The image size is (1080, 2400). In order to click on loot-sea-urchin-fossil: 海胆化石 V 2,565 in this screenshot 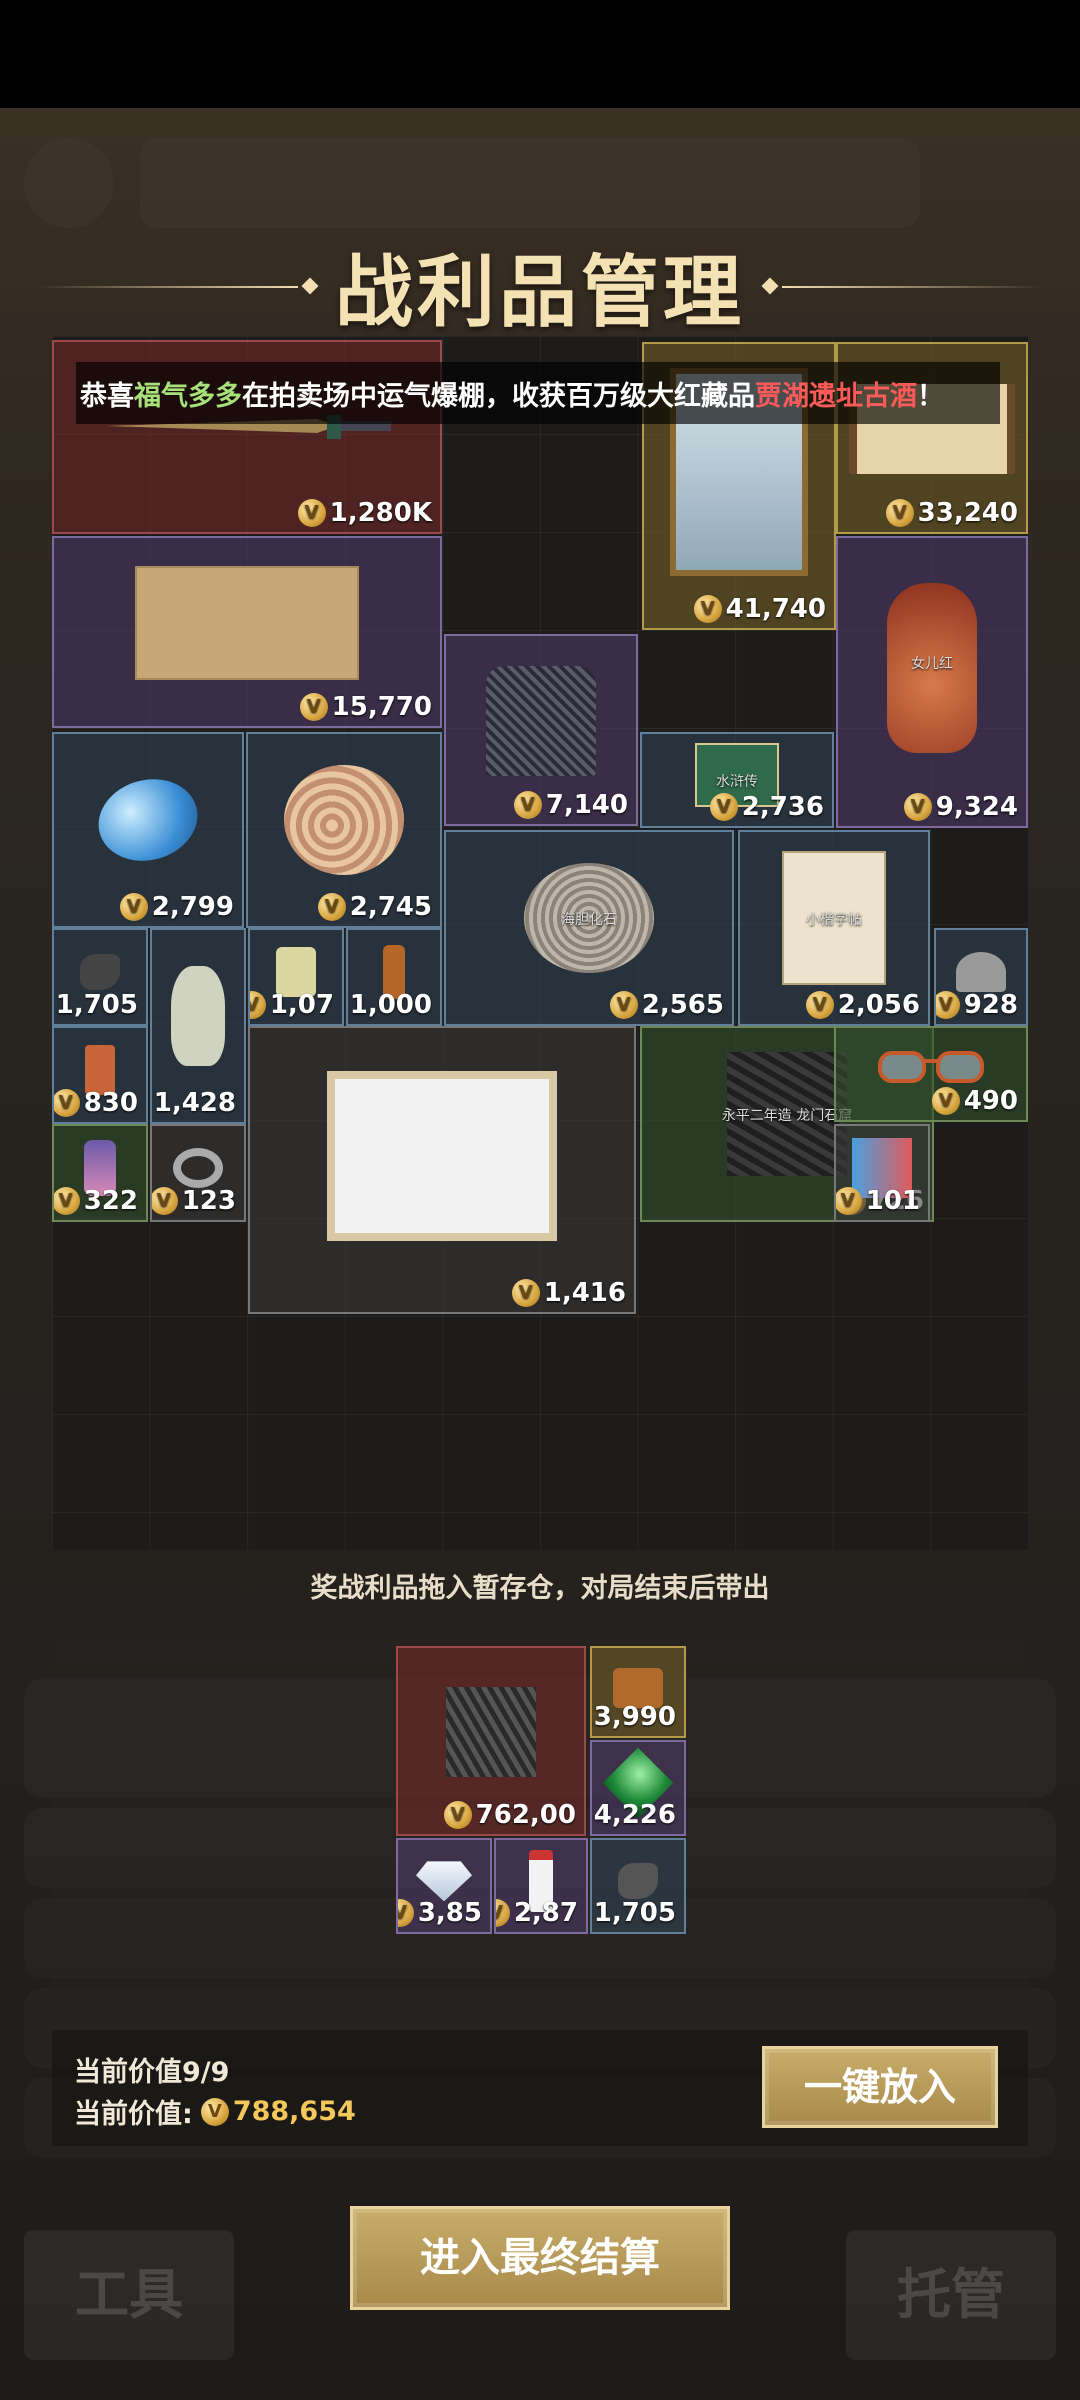, I will do `click(589, 928)`.